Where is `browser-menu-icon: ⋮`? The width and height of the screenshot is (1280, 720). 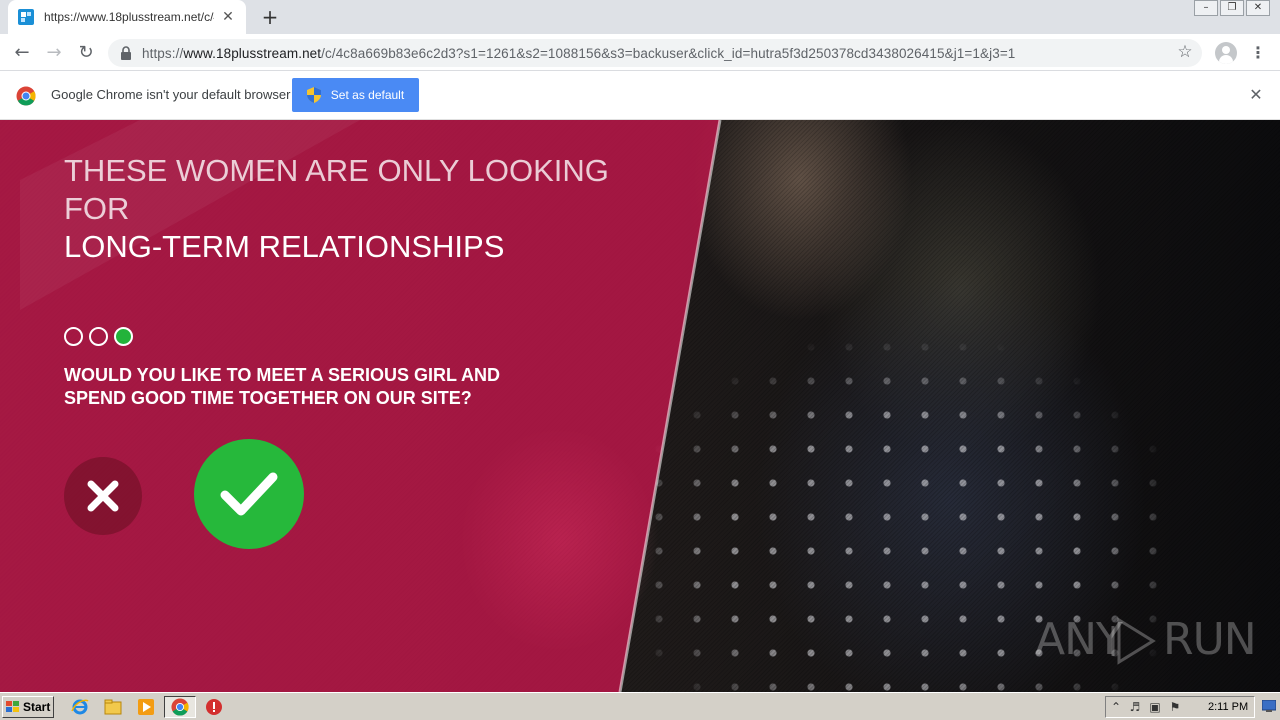
browser-menu-icon: ⋮ is located at coordinates (1258, 53).